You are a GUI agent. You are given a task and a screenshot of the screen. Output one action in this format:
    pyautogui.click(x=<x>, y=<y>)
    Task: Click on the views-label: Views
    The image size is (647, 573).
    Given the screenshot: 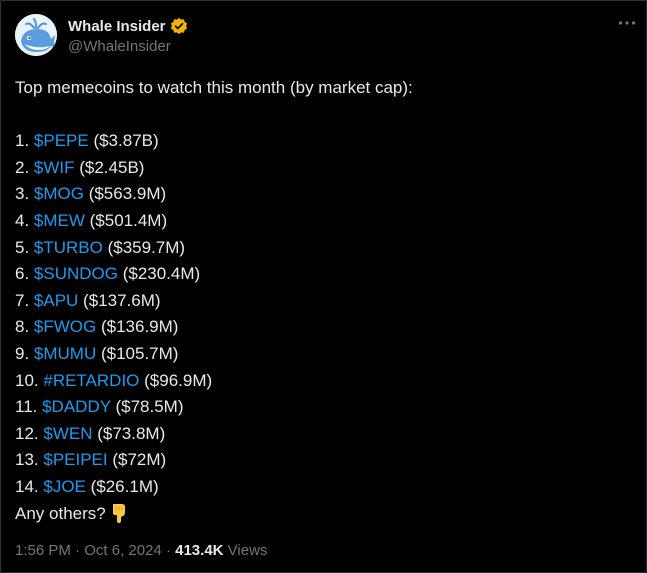 What is the action you would take?
    pyautogui.click(x=247, y=550)
    